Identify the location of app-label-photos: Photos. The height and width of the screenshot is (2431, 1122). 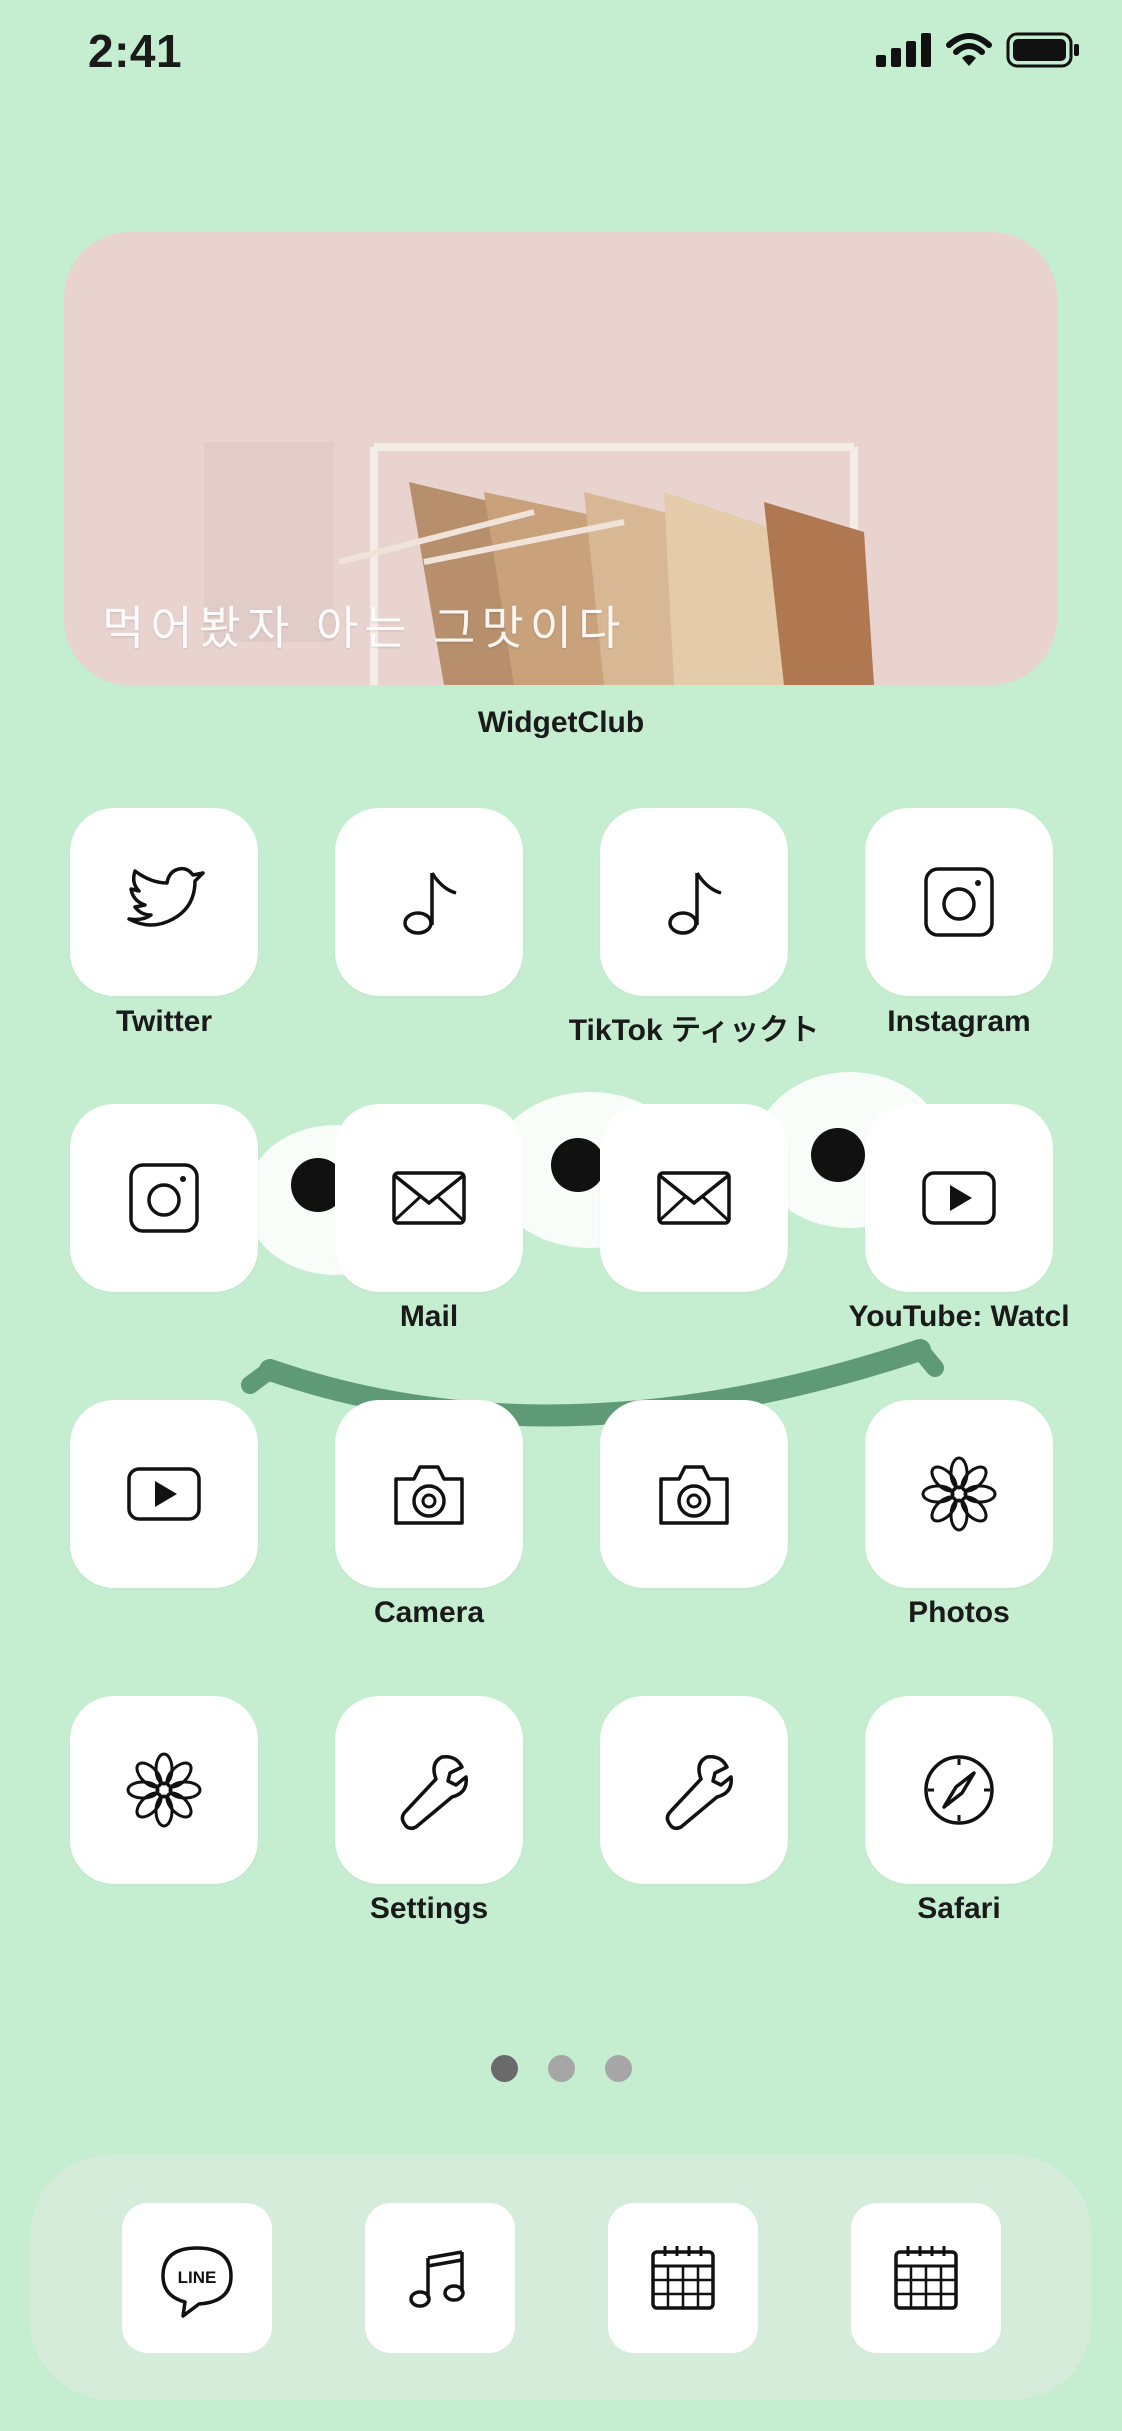
(959, 1612).